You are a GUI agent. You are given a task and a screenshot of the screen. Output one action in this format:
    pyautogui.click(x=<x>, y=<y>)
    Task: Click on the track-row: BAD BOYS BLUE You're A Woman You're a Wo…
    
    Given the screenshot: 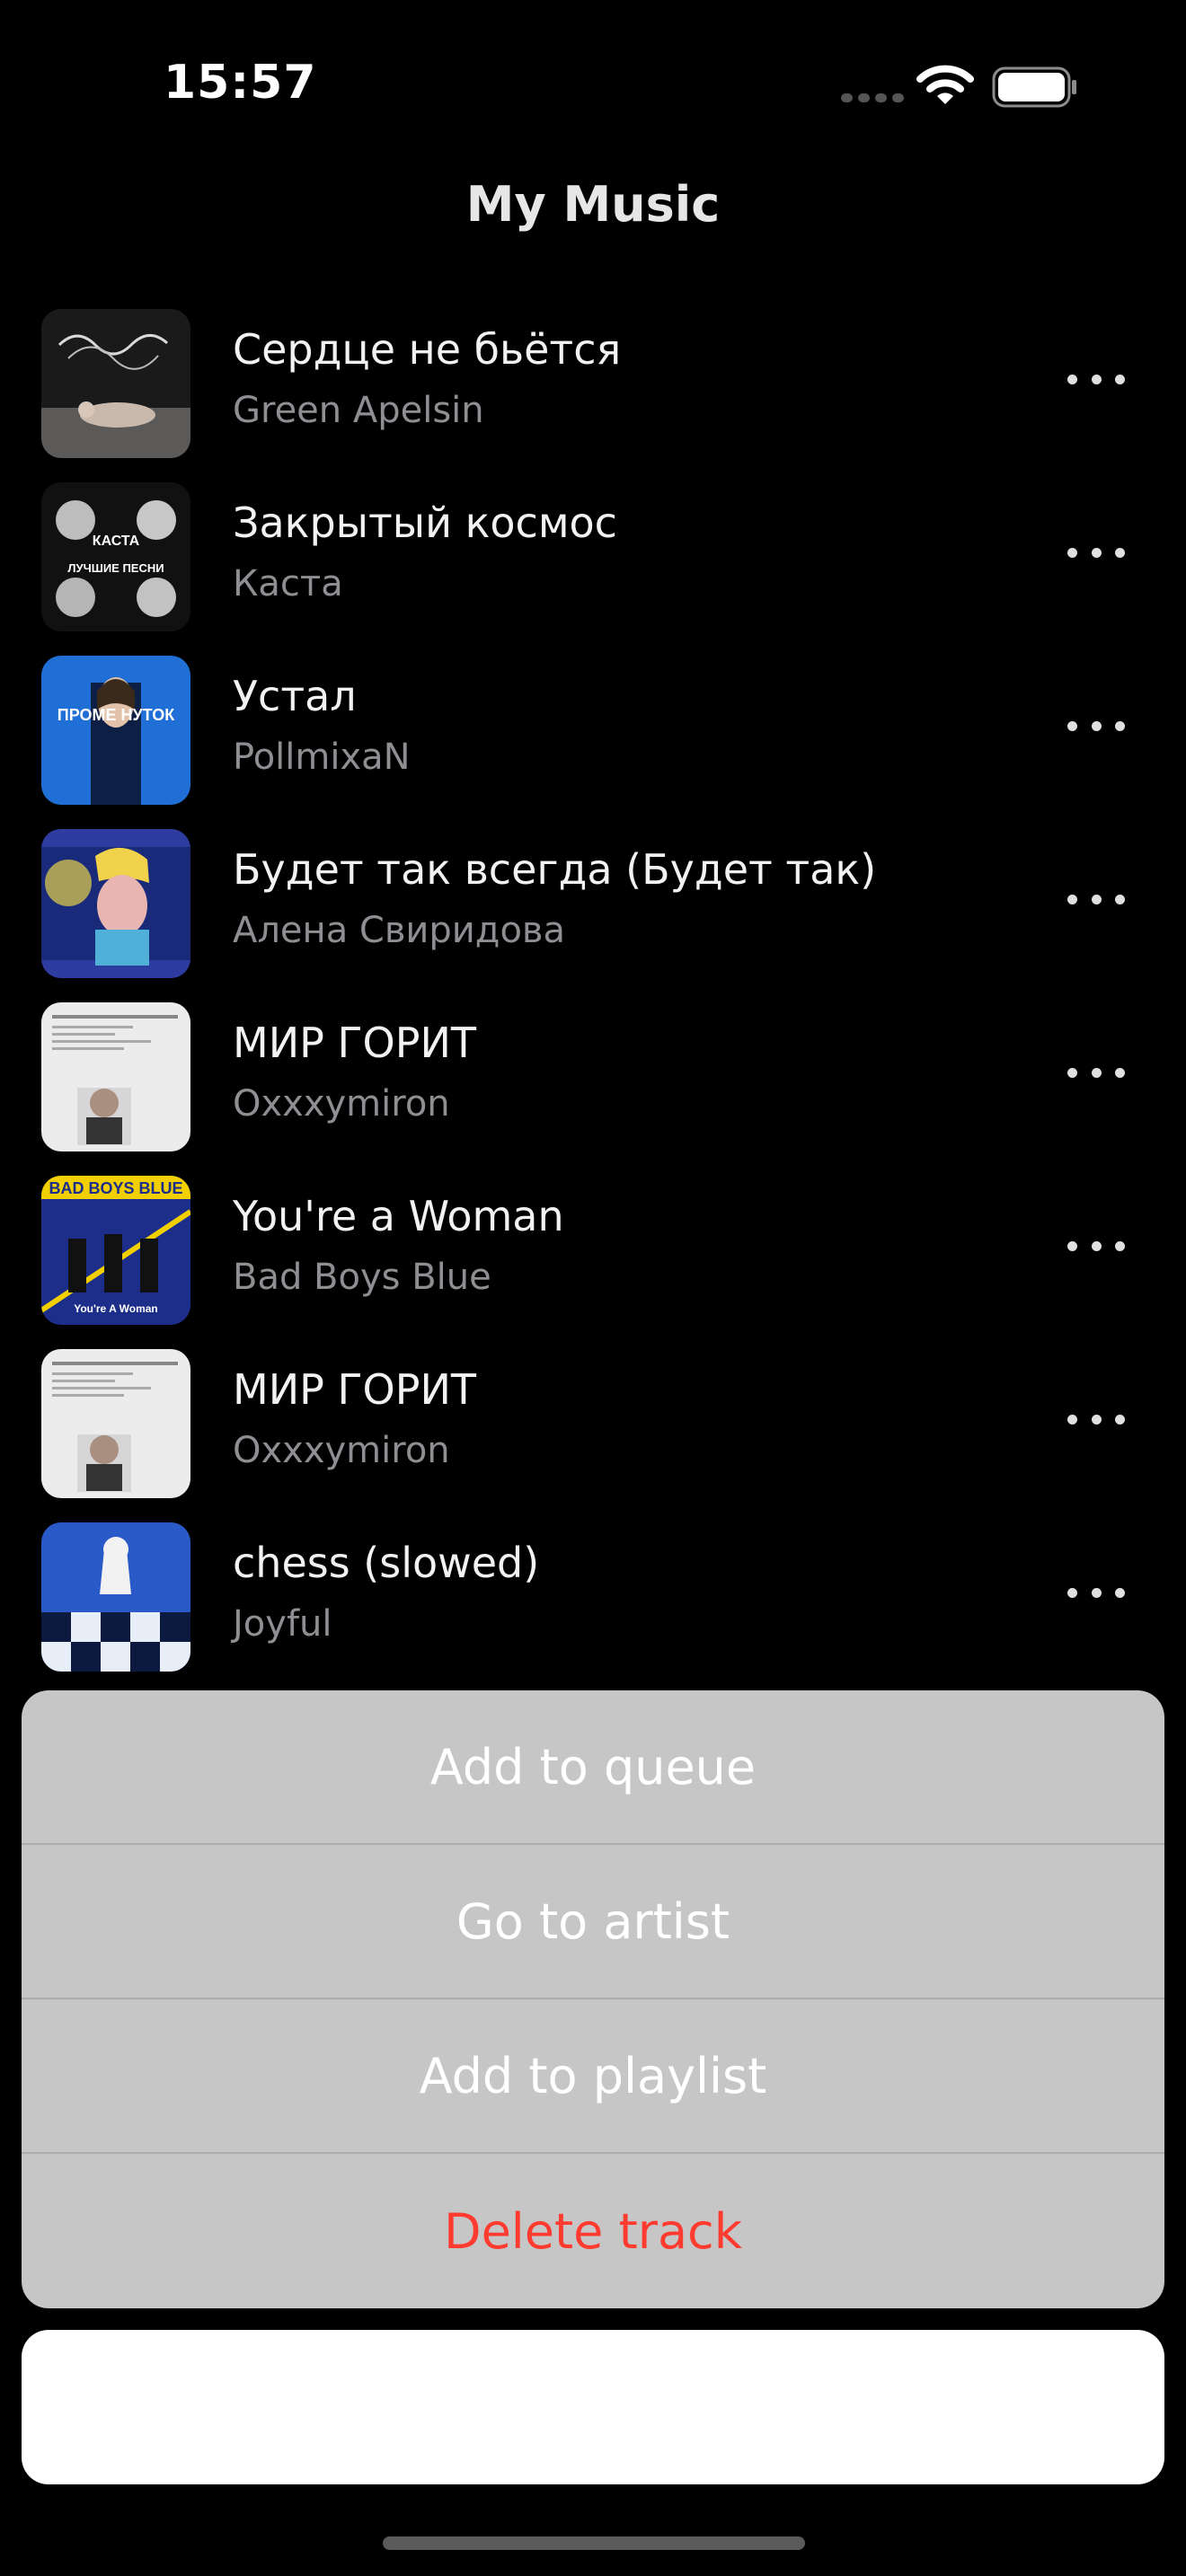 What is the action you would take?
    pyautogui.click(x=593, y=1258)
    